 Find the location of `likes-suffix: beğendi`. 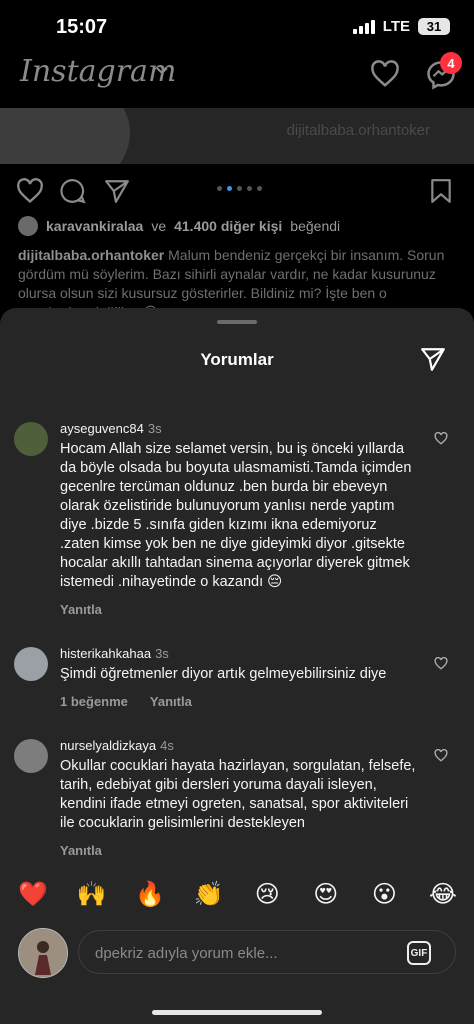

likes-suffix: beğendi is located at coordinates (315, 226).